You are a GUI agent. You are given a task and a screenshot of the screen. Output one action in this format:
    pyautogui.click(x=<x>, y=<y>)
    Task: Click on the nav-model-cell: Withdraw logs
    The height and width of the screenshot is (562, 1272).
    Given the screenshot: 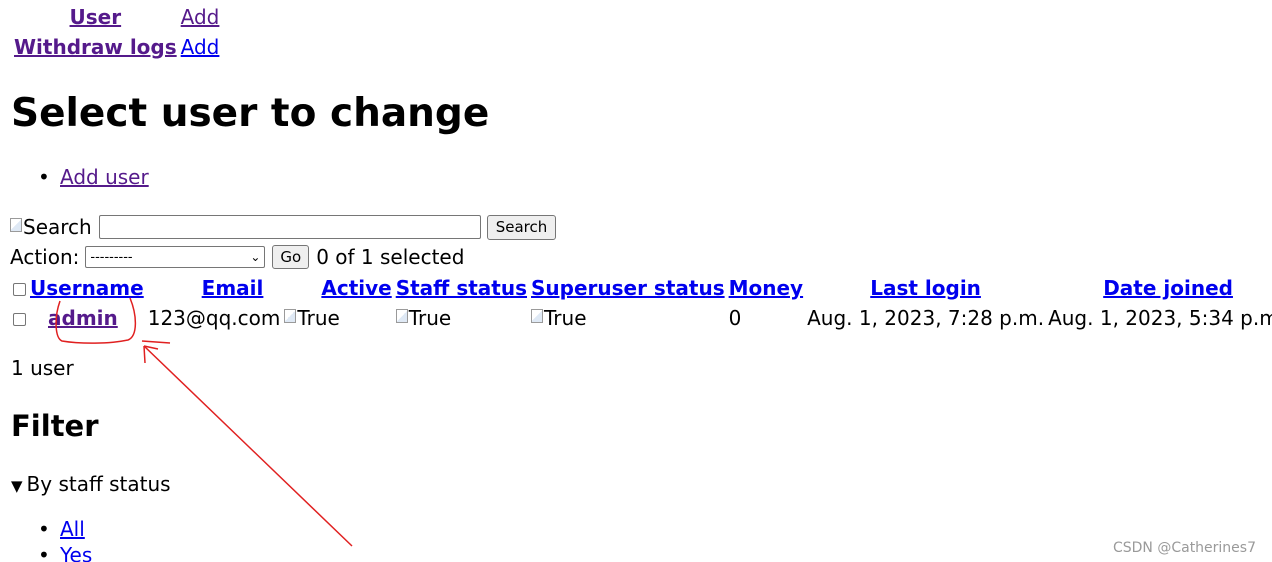 What is the action you would take?
    pyautogui.click(x=95, y=47)
    